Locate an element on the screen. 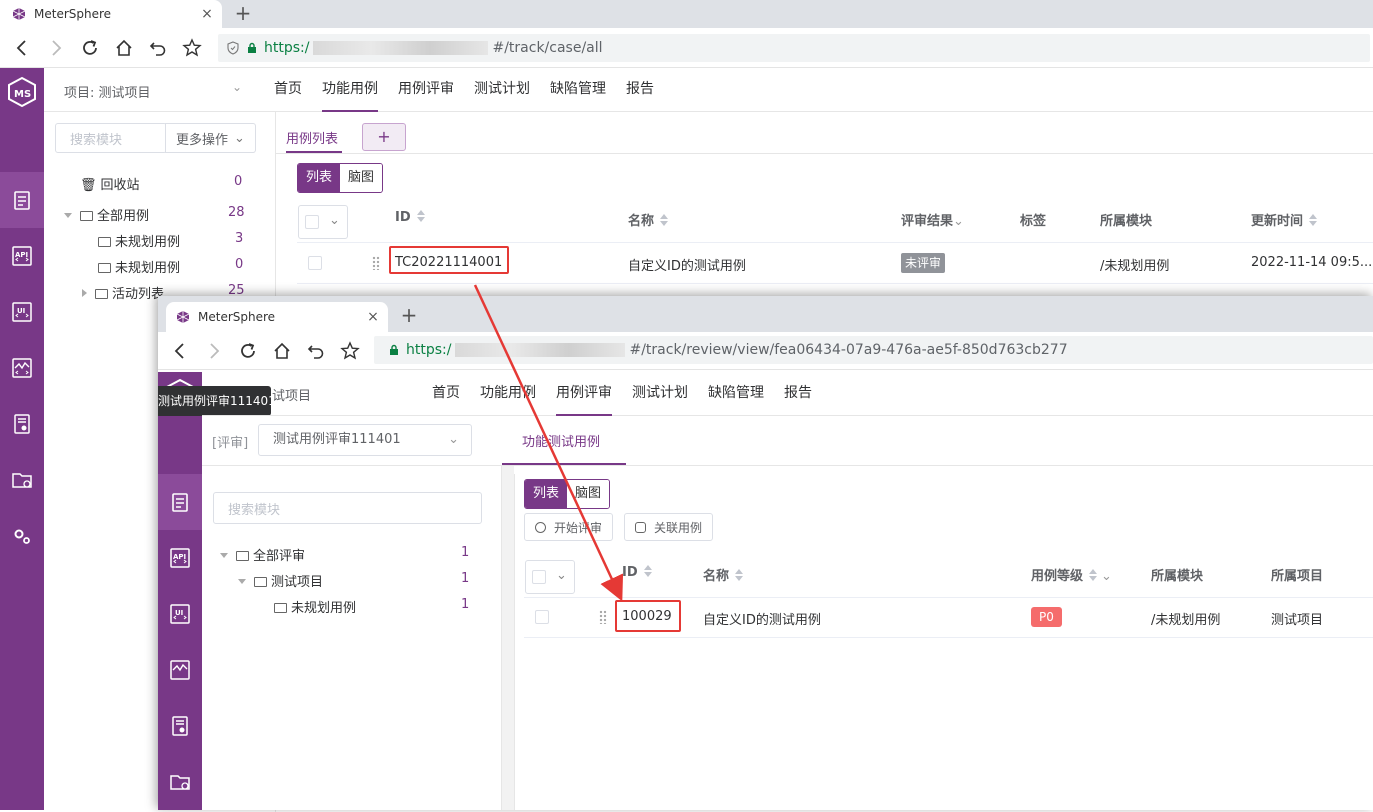 Image resolution: width=1373 pixels, height=812 pixels. project-selector: 试项目 is located at coordinates (291, 394).